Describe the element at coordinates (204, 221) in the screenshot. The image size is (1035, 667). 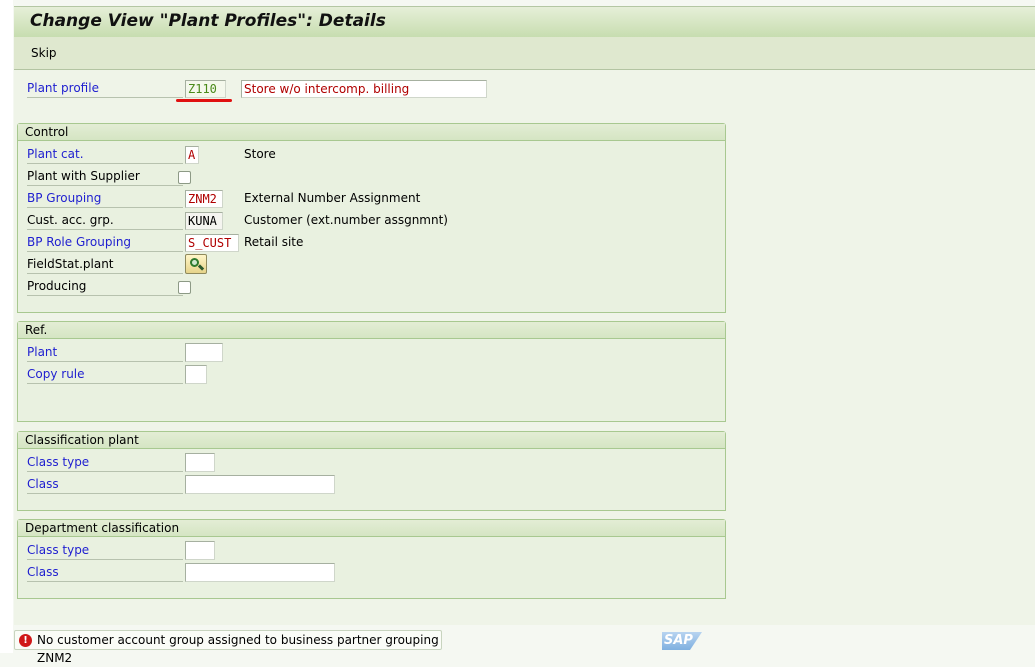
I see `cust-acc-grp-field: KUNA` at that location.